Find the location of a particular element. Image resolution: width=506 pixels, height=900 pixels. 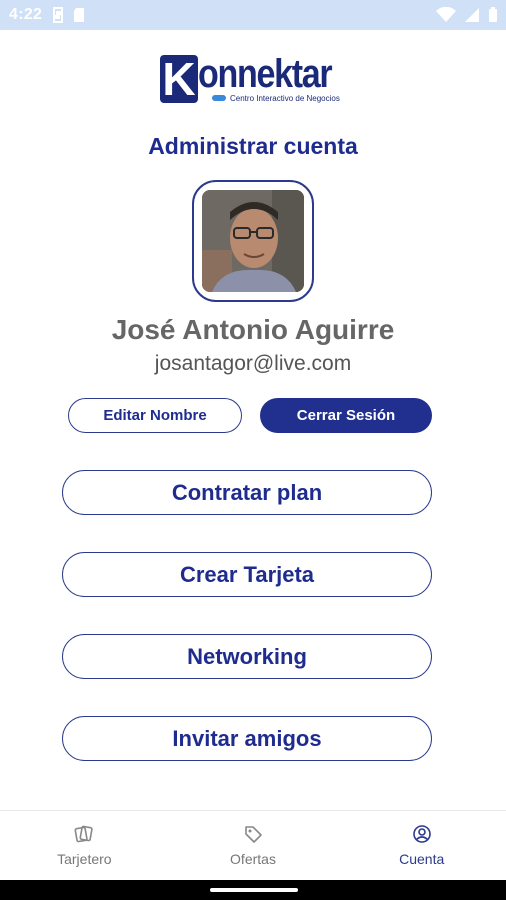

user-name: José Antonio Aguirre is located at coordinates (253, 329).